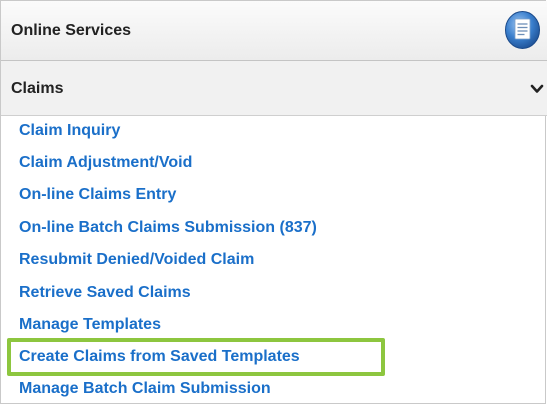 The width and height of the screenshot is (548, 405). I want to click on menu-link: Manage Batch Claim Submission, so click(145, 388).